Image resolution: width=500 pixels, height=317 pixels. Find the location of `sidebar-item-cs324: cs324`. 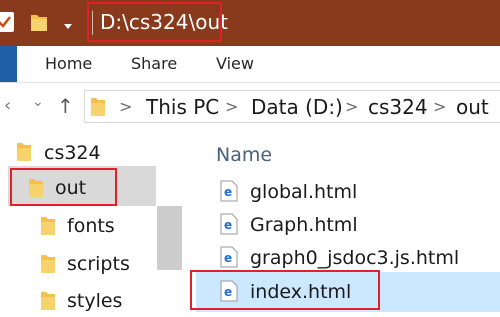

sidebar-item-cs324: cs324 is located at coordinates (72, 153).